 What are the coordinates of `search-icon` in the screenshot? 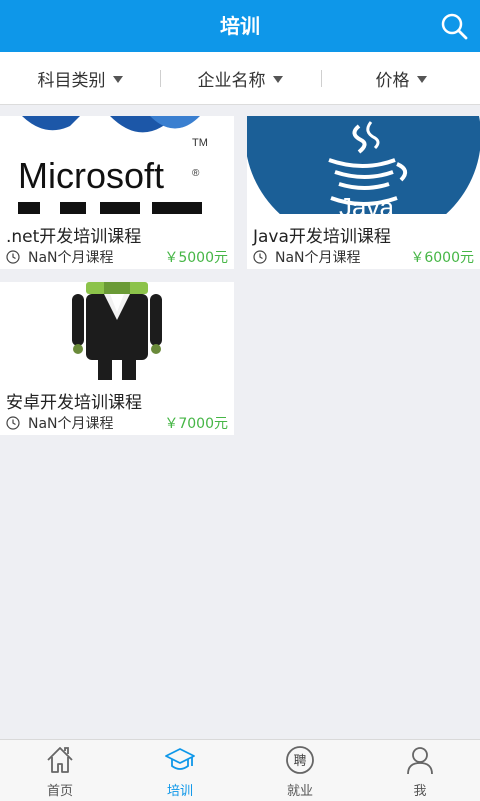 It's located at (454, 26).